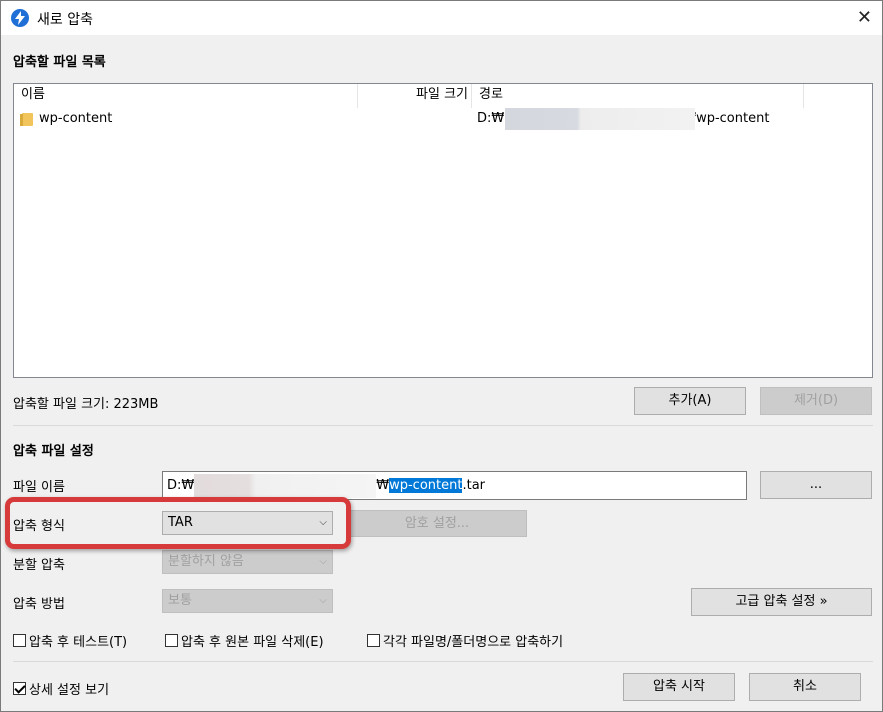 Image resolution: width=883 pixels, height=712 pixels. I want to click on details-label: 상세 설정 보기, so click(69, 690).